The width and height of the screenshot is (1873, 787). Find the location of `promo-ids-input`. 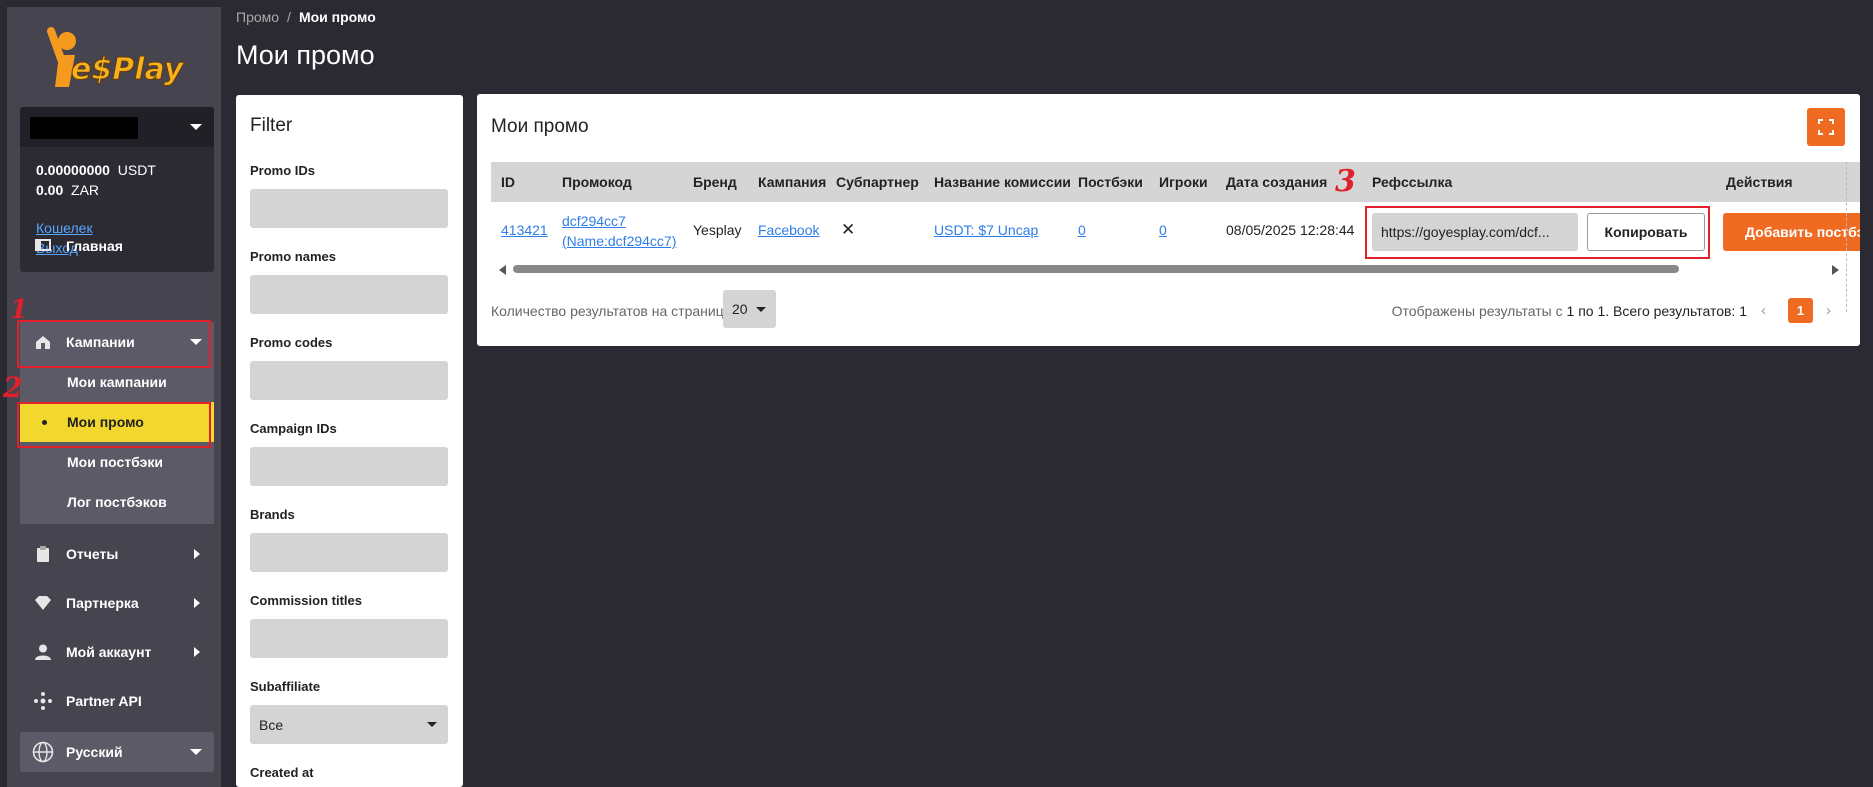

promo-ids-input is located at coordinates (349, 208).